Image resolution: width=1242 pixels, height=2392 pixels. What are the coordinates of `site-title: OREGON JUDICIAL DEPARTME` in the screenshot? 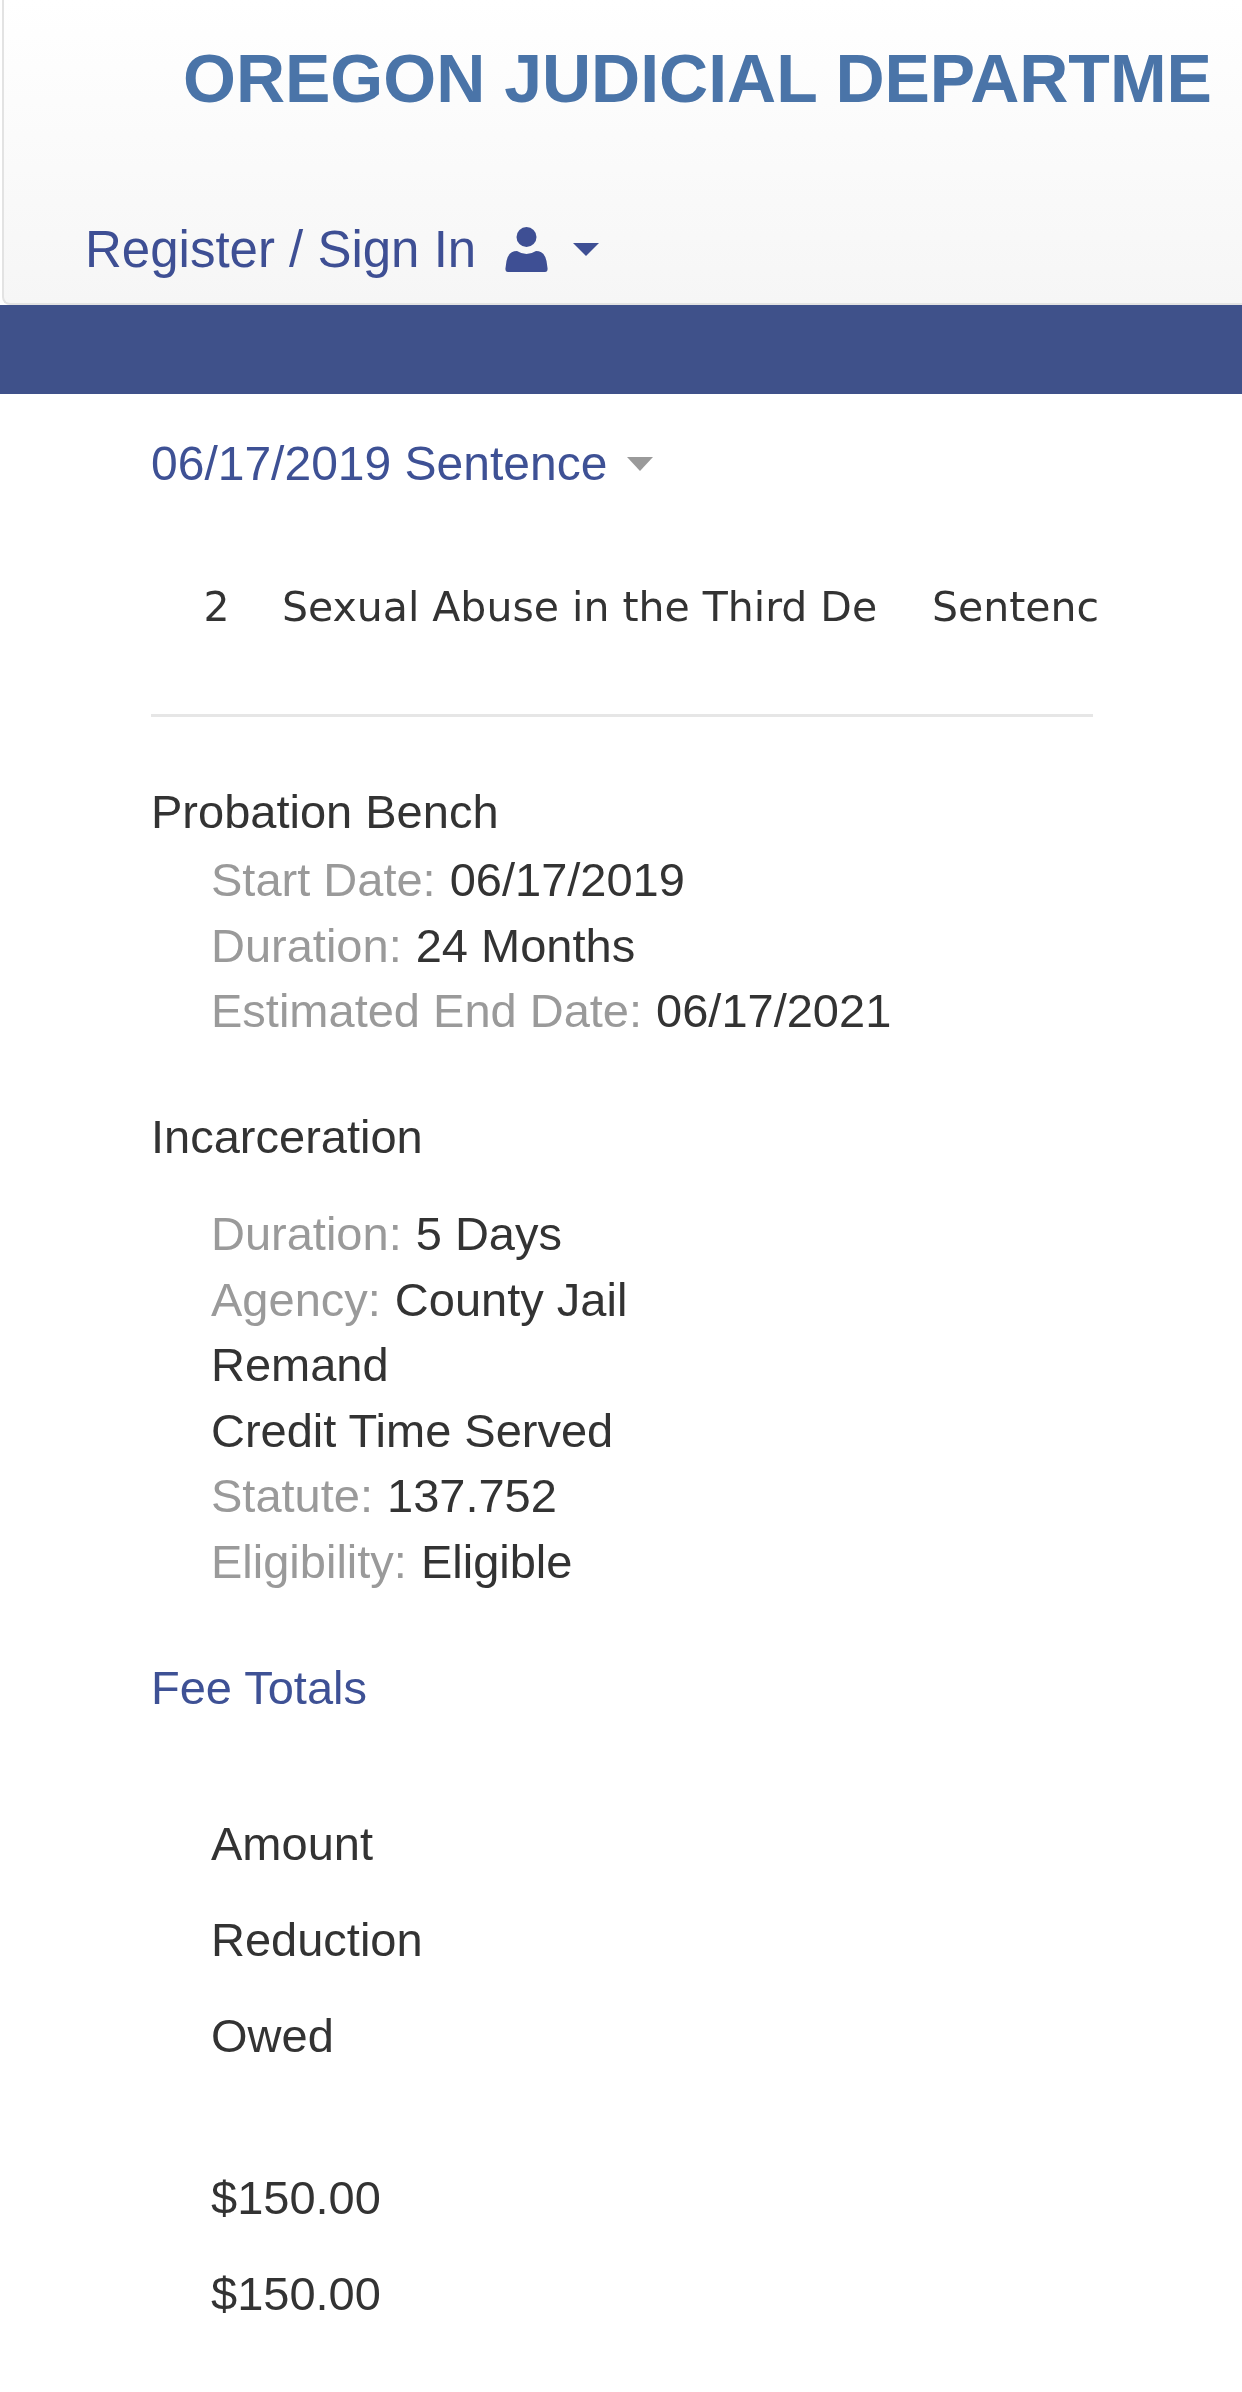 It's located at (697, 78).